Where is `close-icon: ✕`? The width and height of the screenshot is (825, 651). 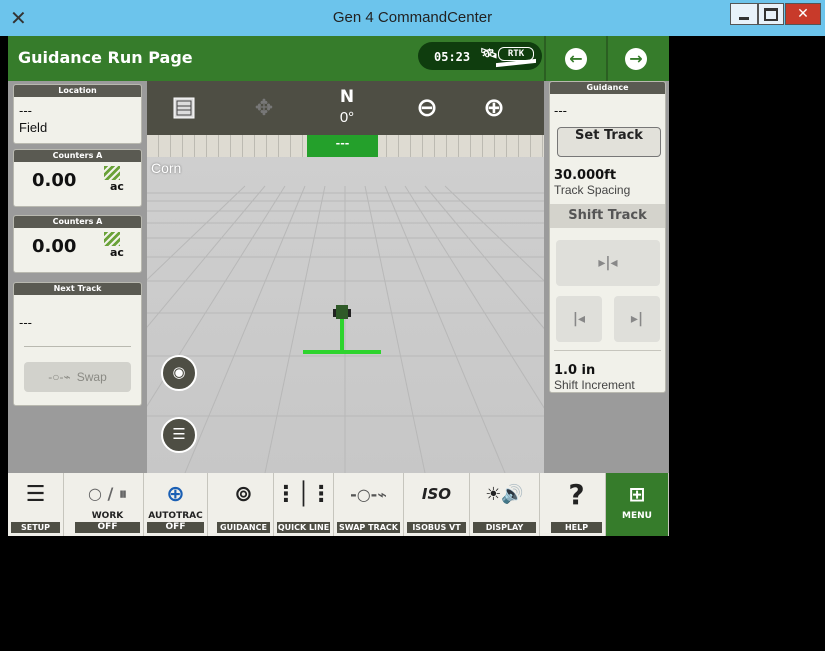
close-icon: ✕ is located at coordinates (803, 14).